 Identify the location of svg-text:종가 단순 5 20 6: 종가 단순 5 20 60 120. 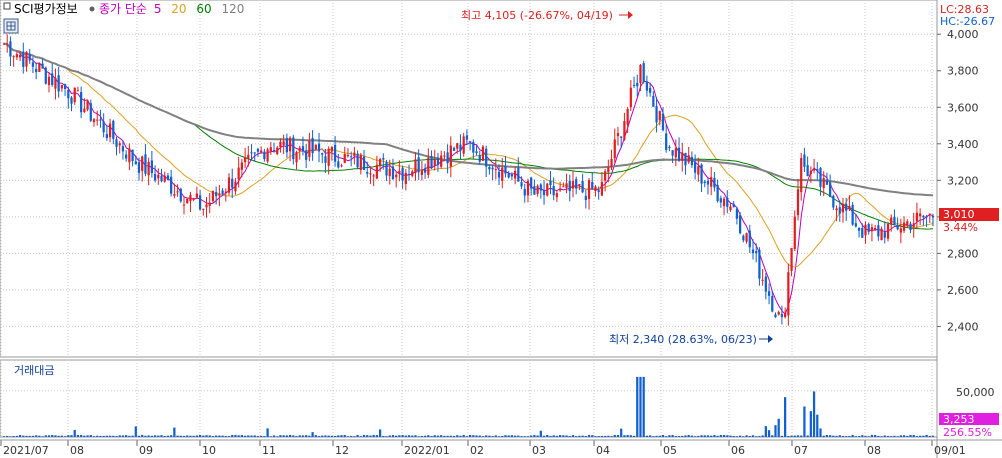
(171, 9).